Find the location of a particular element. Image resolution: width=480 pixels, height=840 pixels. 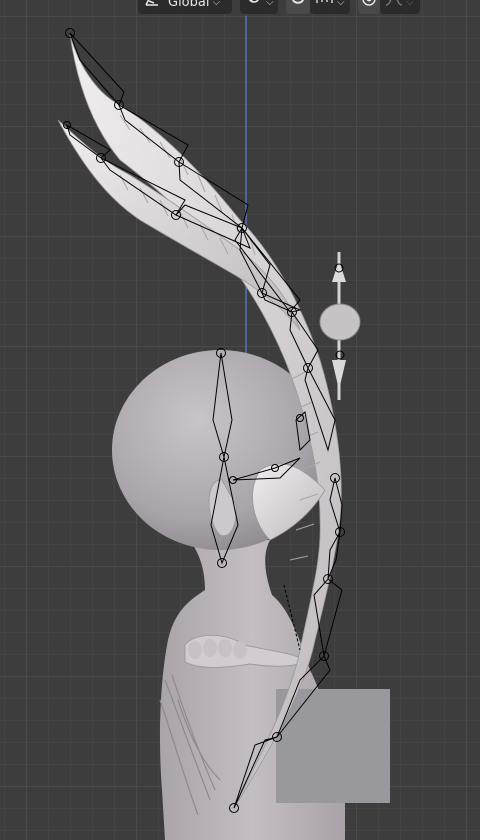

magnet-icon is located at coordinates (298, 7).